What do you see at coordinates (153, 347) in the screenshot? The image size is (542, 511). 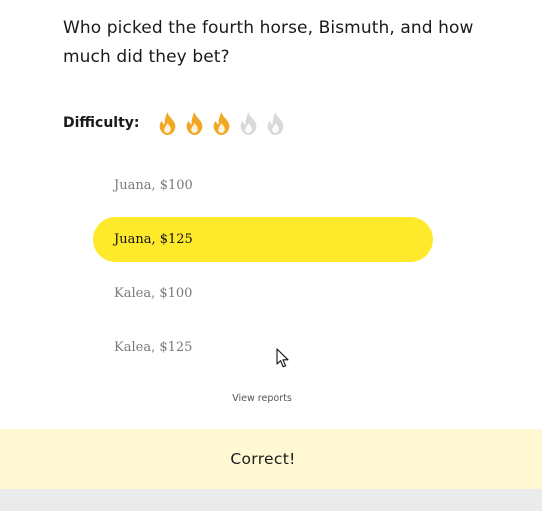 I see `answer-option-label: Kalea, $125` at bounding box center [153, 347].